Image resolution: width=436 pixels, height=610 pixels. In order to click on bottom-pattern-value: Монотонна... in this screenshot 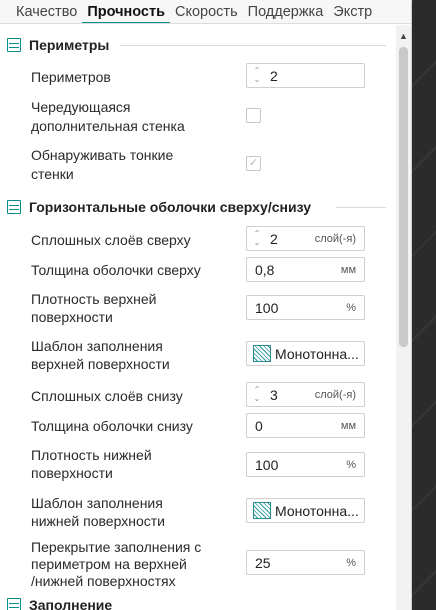, I will do `click(317, 511)`.